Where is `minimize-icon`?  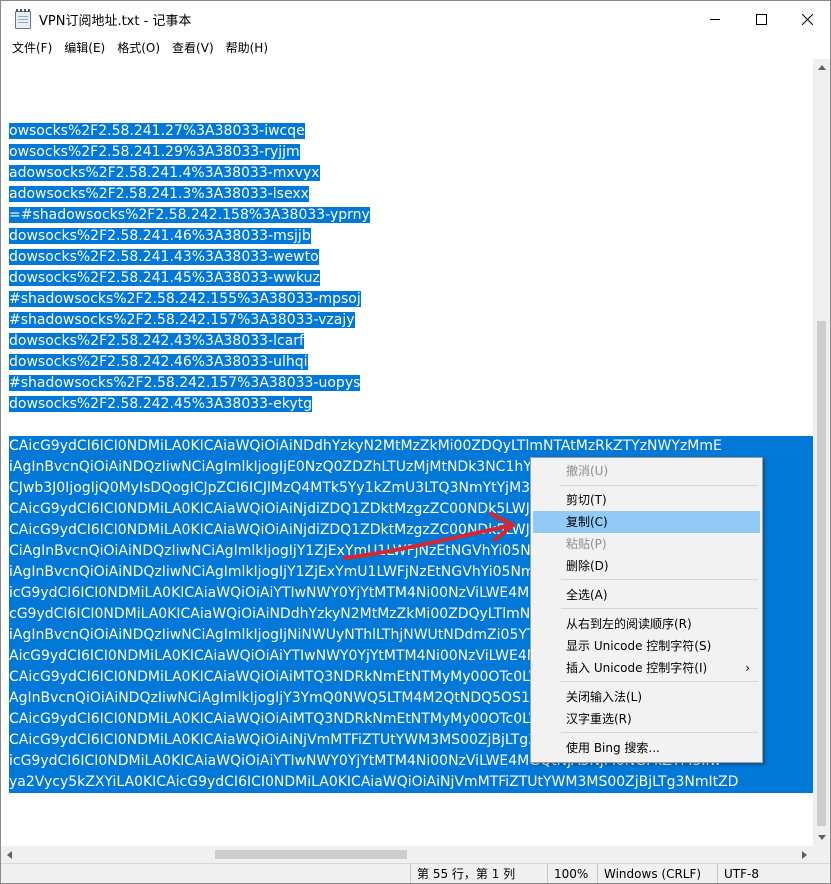 minimize-icon is located at coordinates (714, 19).